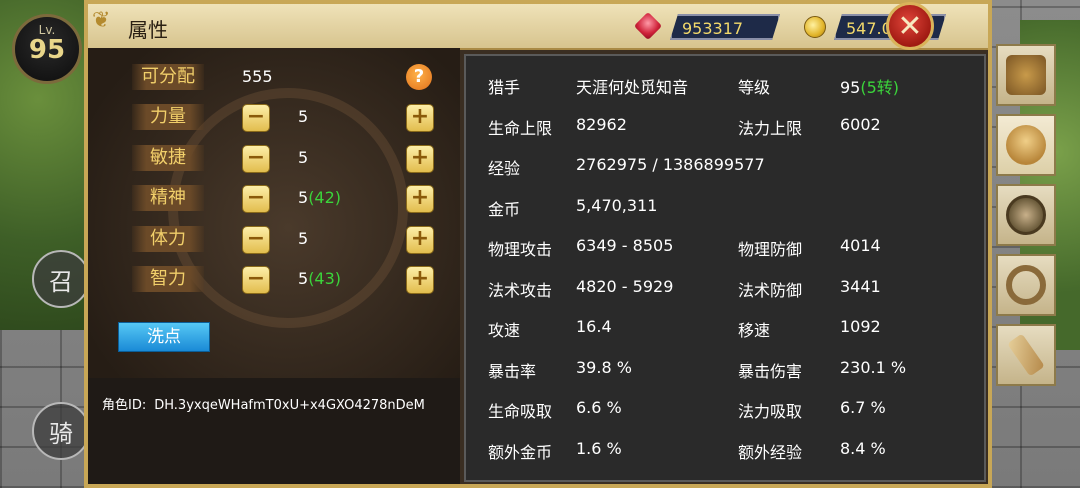  I want to click on attack-speed-label: 攻速, so click(504, 330).